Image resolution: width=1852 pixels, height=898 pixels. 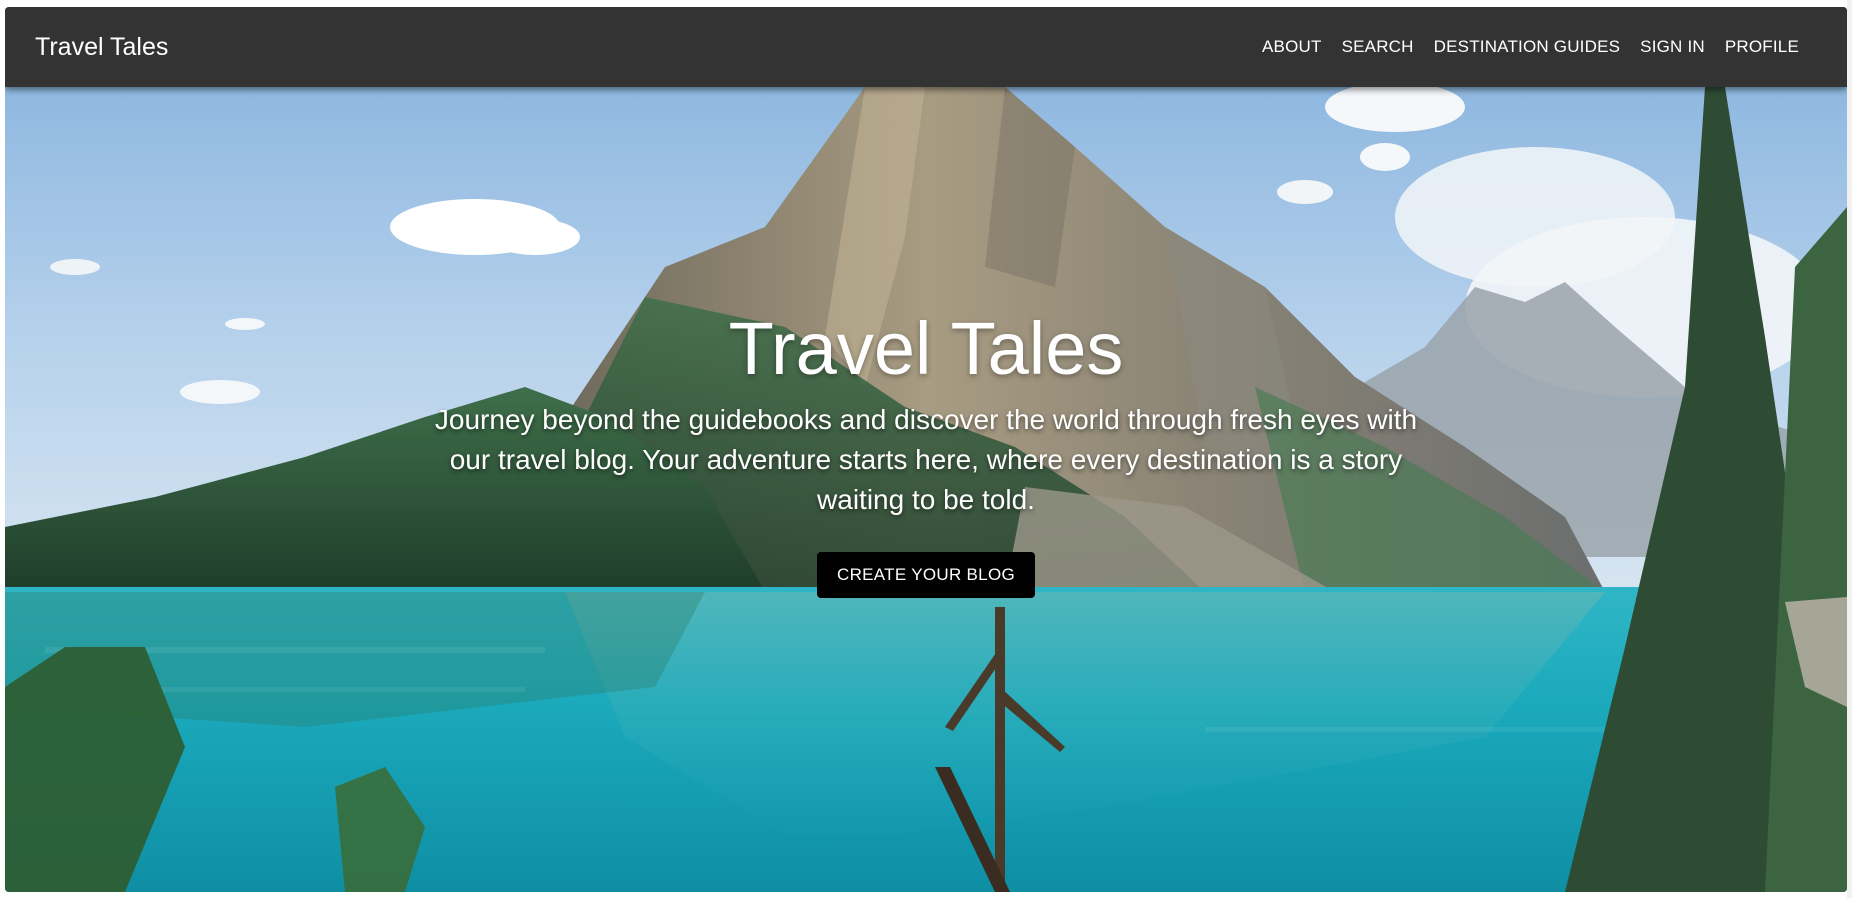 I want to click on create-blog-button: CREATE YOUR BLOG, so click(x=926, y=575).